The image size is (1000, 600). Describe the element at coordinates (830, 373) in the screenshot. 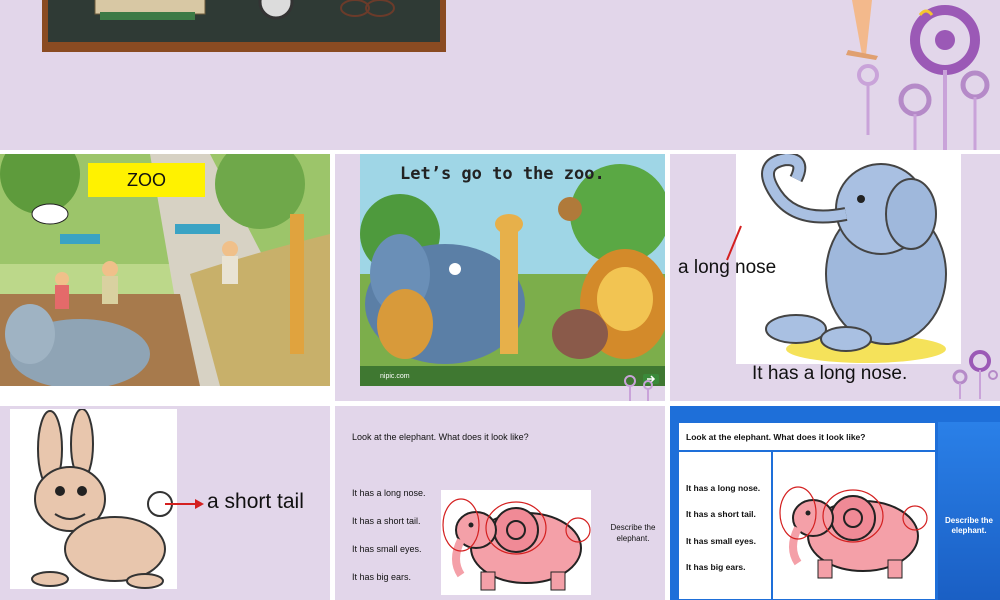

I see `caption: It has a long nose.` at that location.